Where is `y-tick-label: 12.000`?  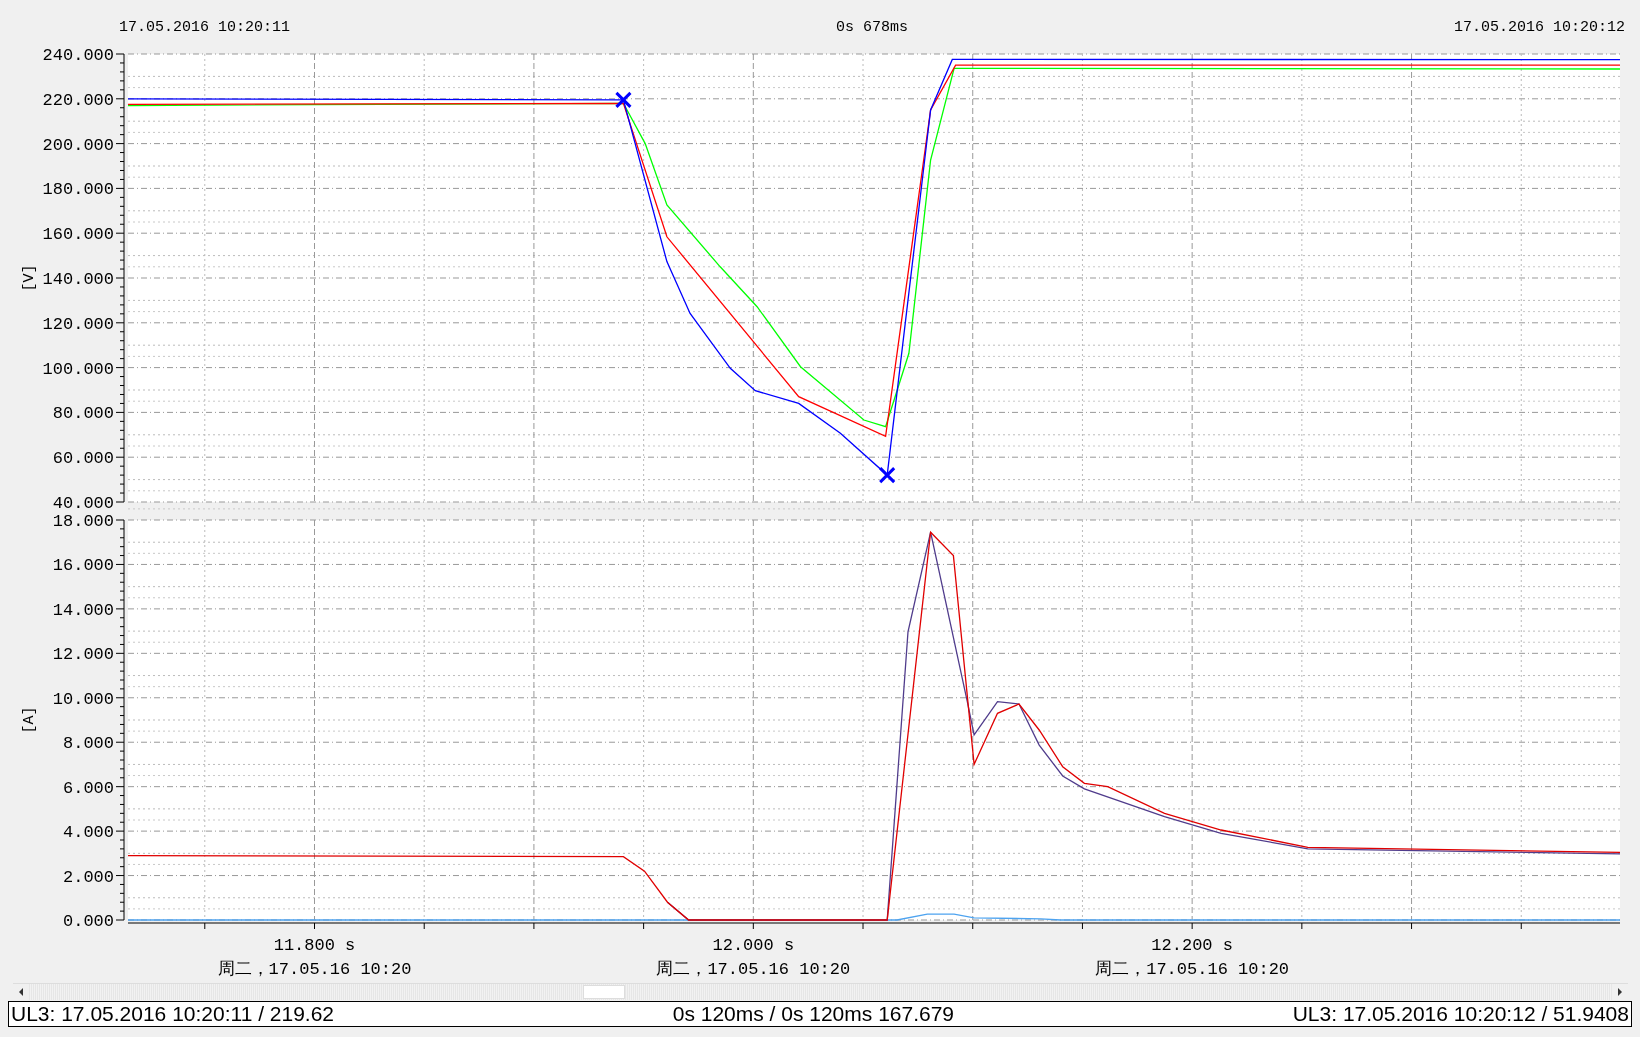 y-tick-label: 12.000 is located at coordinates (83, 655).